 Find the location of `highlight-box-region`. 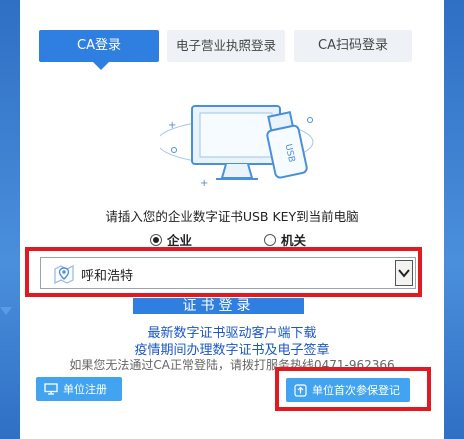

highlight-box-region is located at coordinates (223, 272).